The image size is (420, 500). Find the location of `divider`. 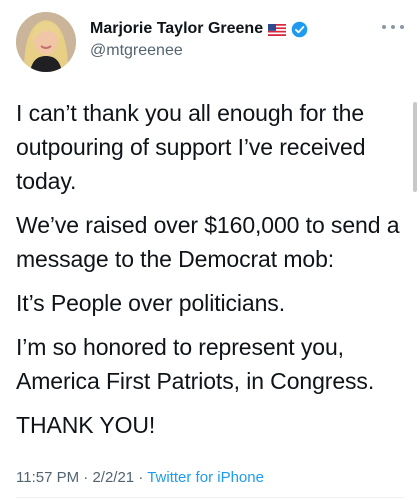

divider is located at coordinates (210, 497).